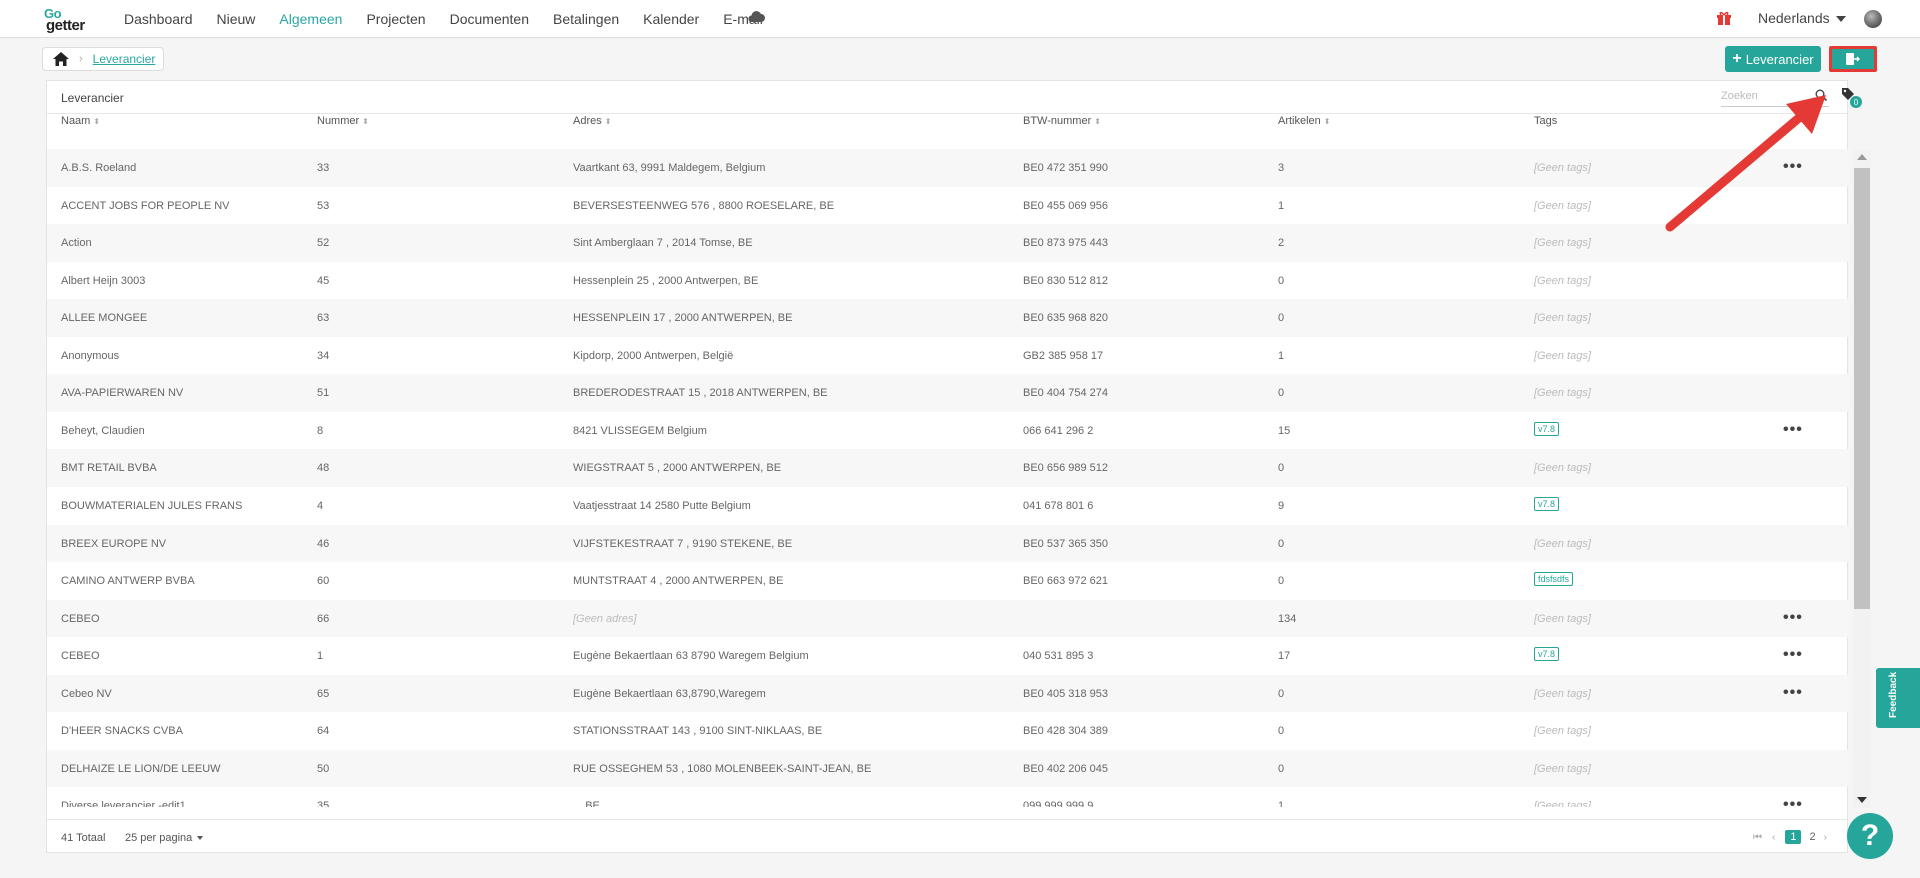  What do you see at coordinates (1802, 18) in the screenshot?
I see `language-select: Nederlands` at bounding box center [1802, 18].